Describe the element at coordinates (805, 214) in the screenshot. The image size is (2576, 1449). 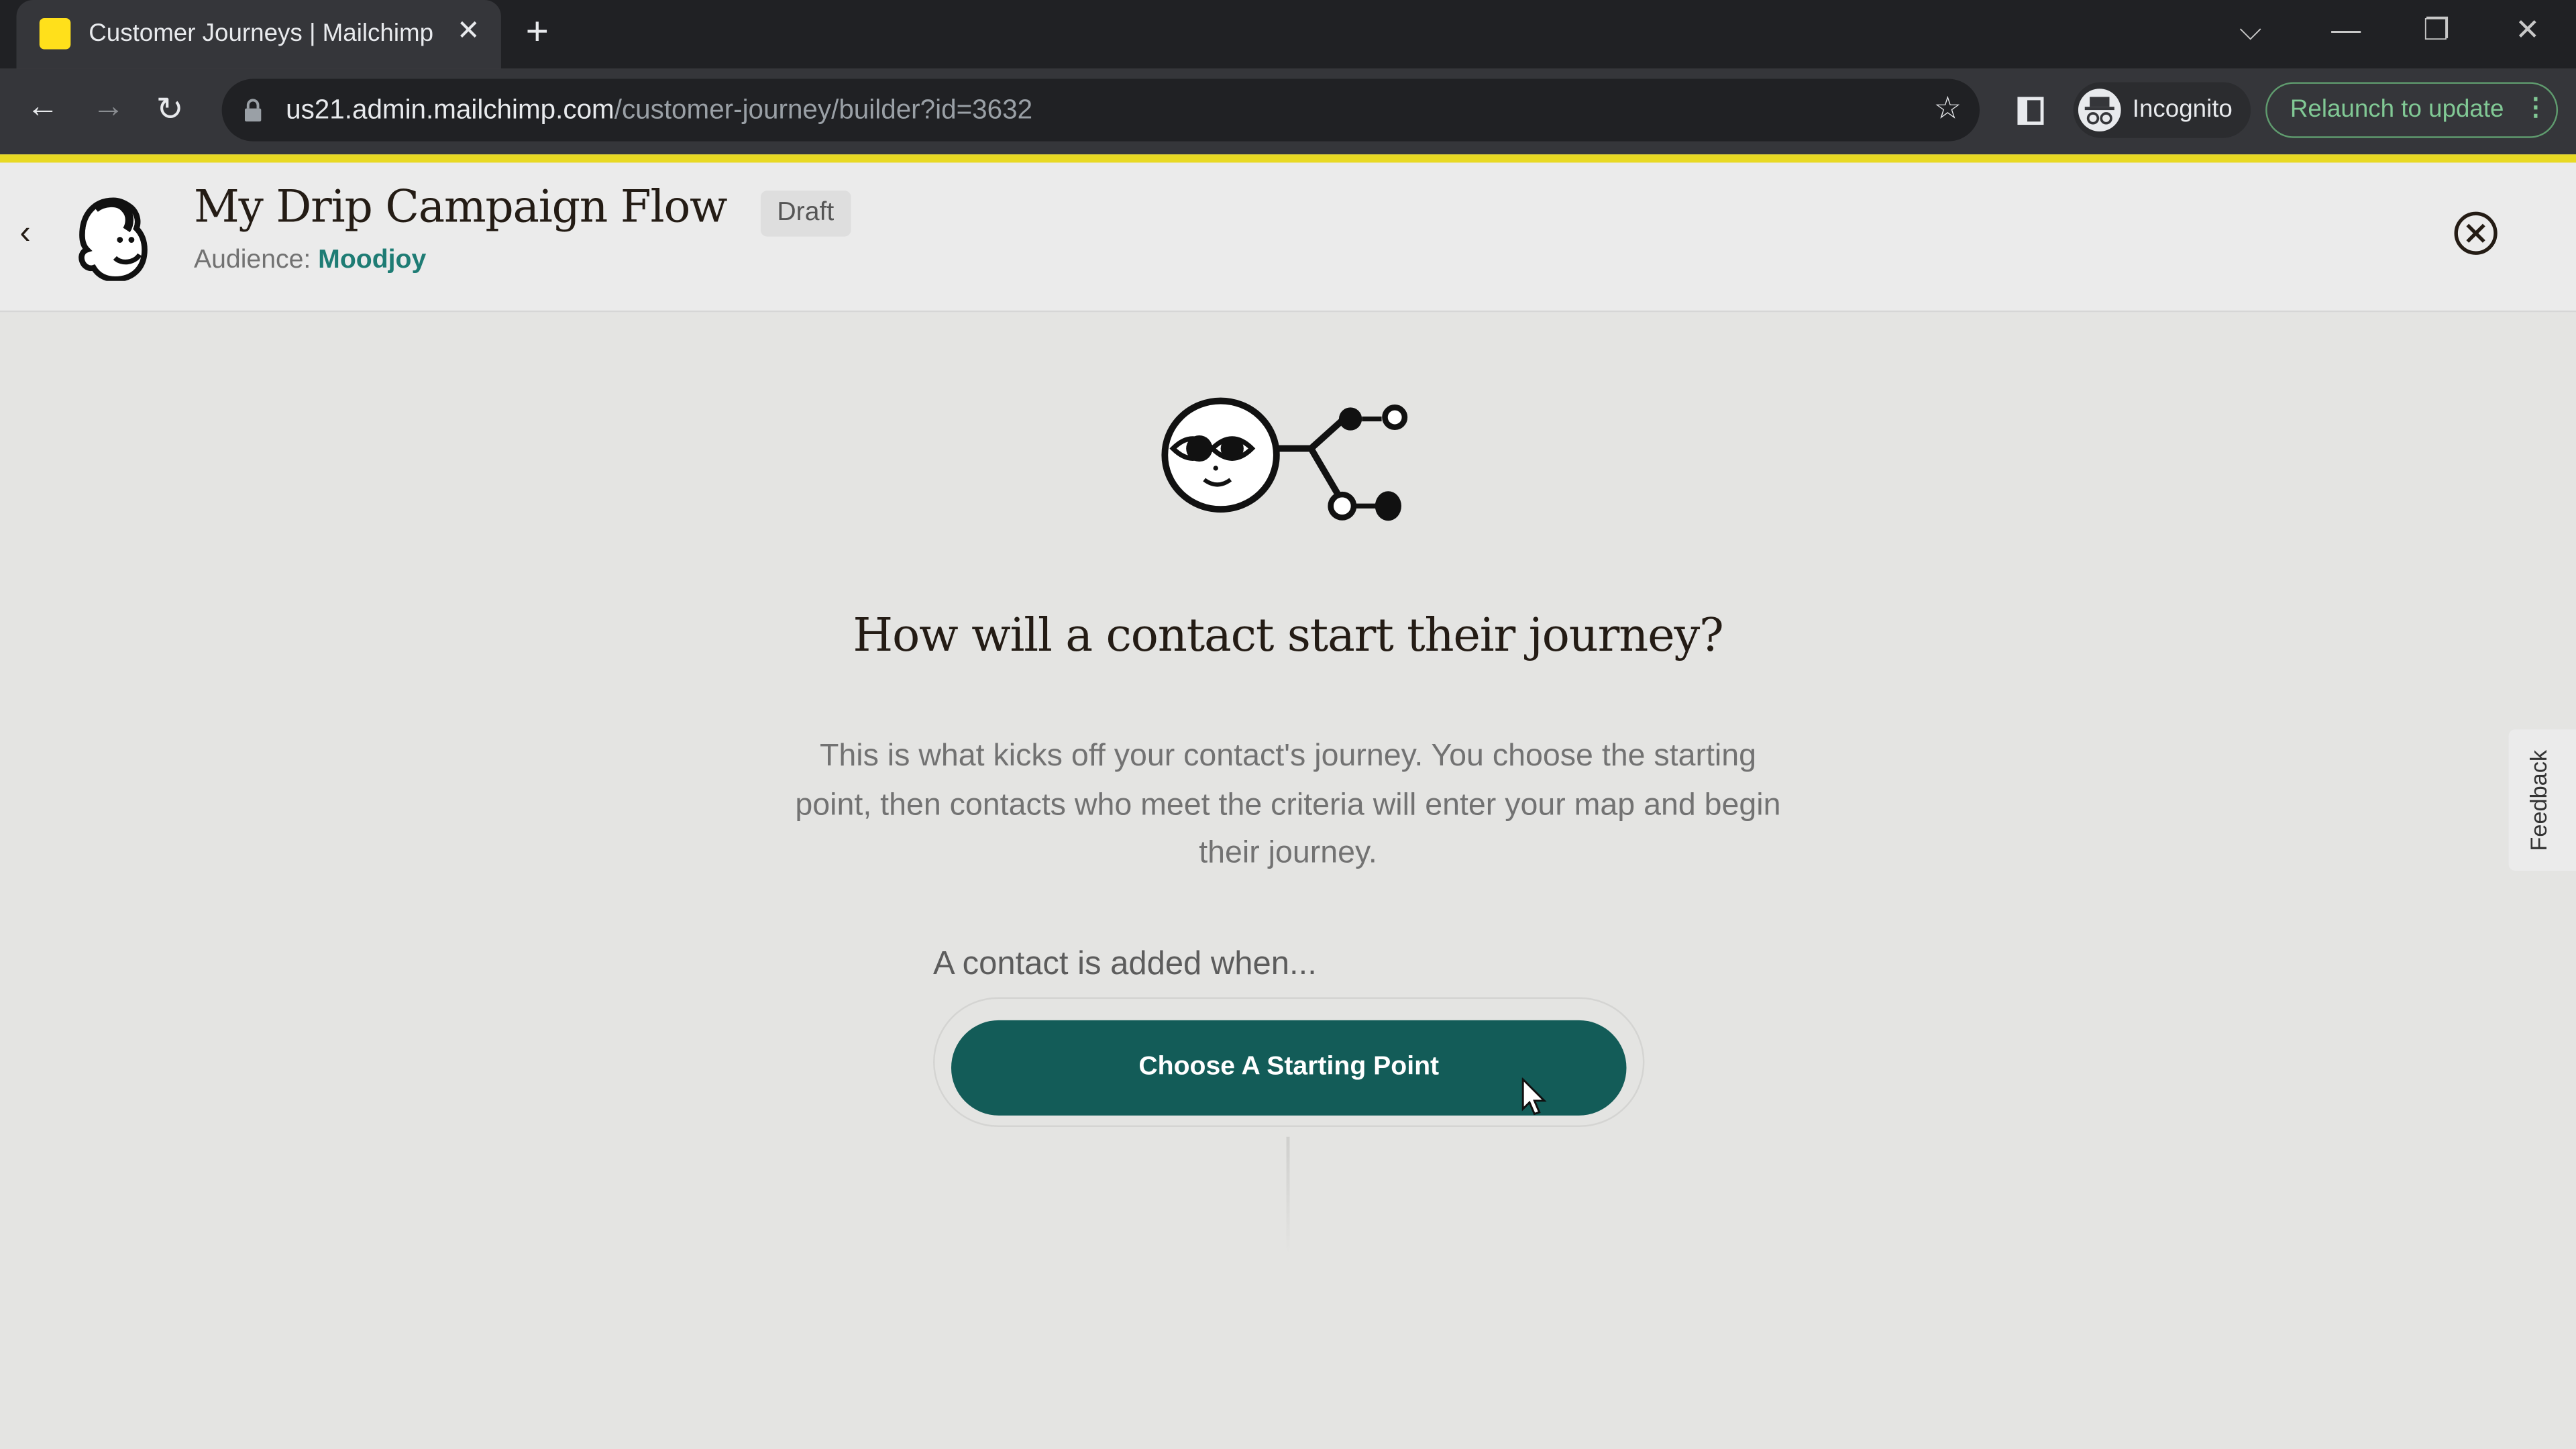
I see `status-badge: Draft` at that location.